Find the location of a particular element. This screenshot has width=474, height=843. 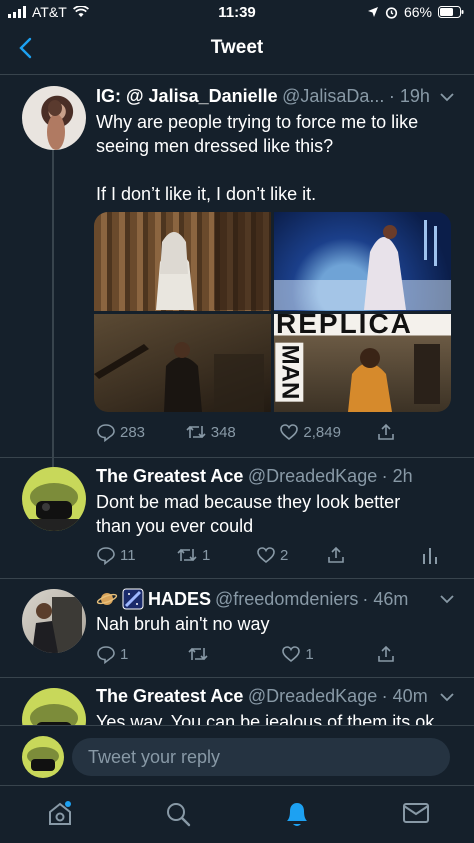

tab-search is located at coordinates (178, 814).